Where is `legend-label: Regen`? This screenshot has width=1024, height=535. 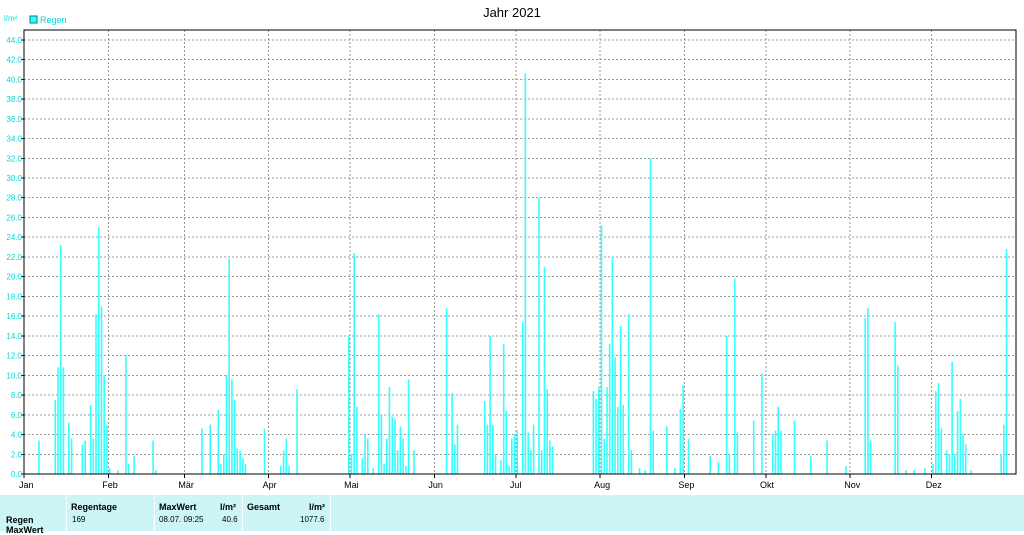
legend-label: Regen is located at coordinates (53, 20).